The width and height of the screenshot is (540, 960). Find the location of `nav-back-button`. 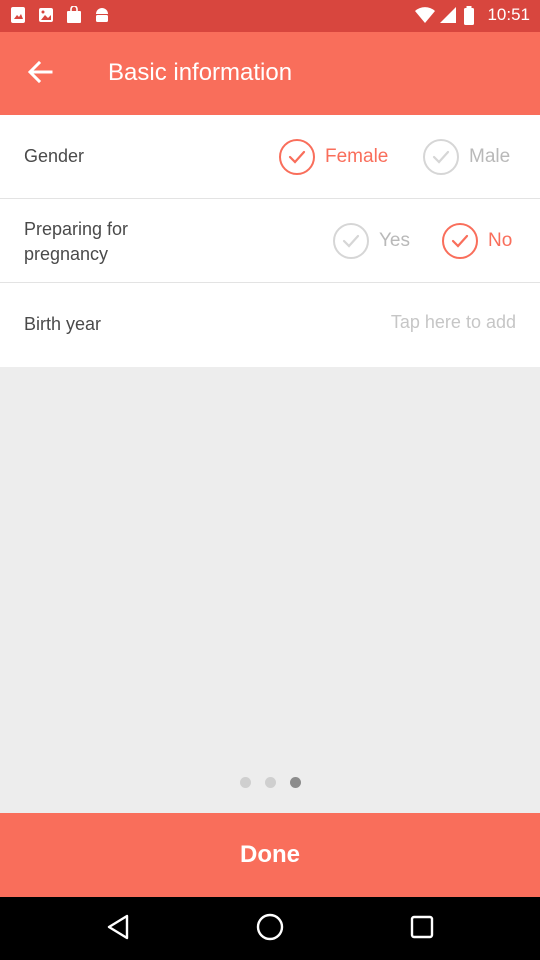

nav-back-button is located at coordinates (118, 929).